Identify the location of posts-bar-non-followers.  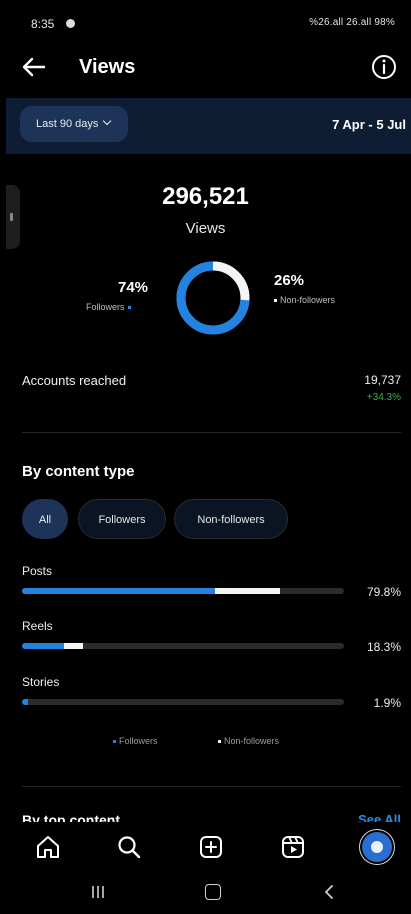
(247, 591).